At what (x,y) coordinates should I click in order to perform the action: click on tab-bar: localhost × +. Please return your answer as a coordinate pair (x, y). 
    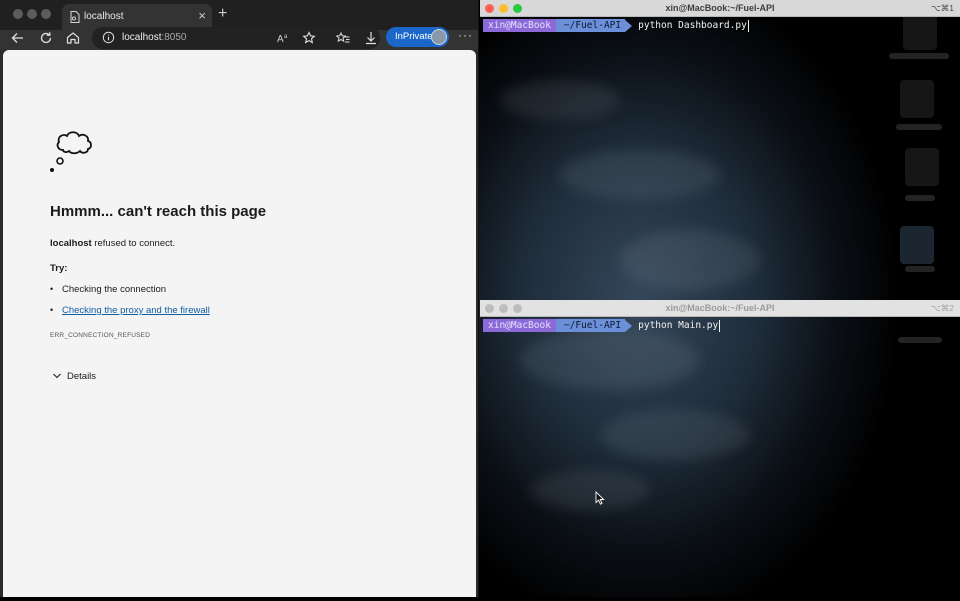
    Looking at the image, I should click on (239, 15).